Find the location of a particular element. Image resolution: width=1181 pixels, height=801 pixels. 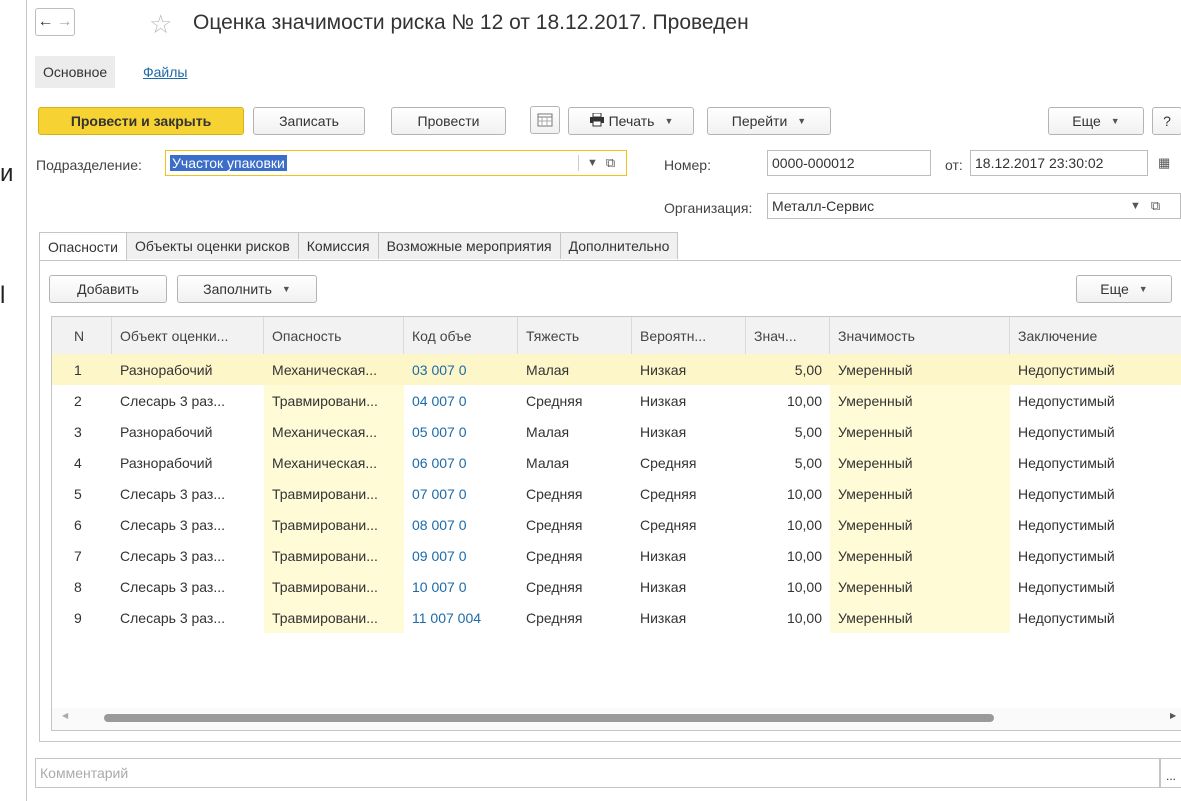

column-header: Заключение is located at coordinates (1095, 335).